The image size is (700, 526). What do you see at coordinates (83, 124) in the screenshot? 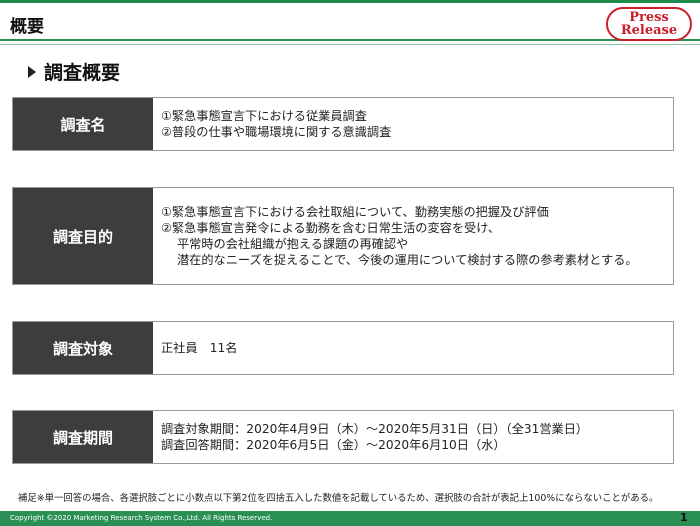
I see `row-label: 調査名` at bounding box center [83, 124].